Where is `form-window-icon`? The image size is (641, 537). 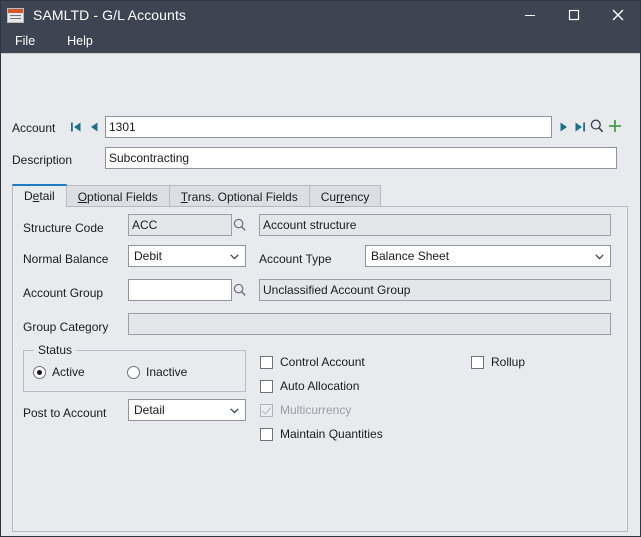 form-window-icon is located at coordinates (15, 15).